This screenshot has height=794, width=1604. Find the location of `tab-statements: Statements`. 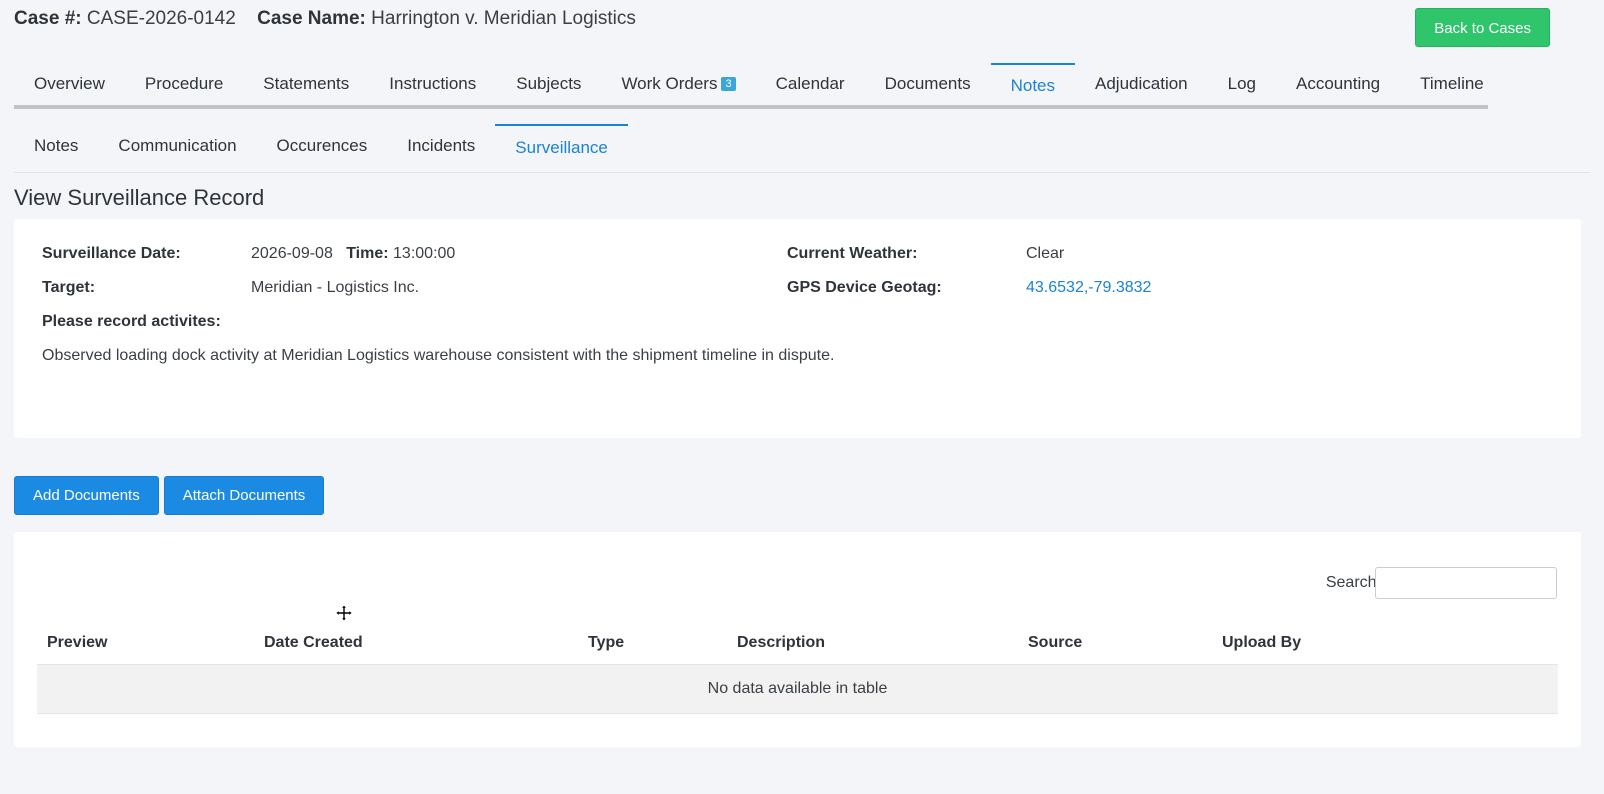

tab-statements: Statements is located at coordinates (306, 84).